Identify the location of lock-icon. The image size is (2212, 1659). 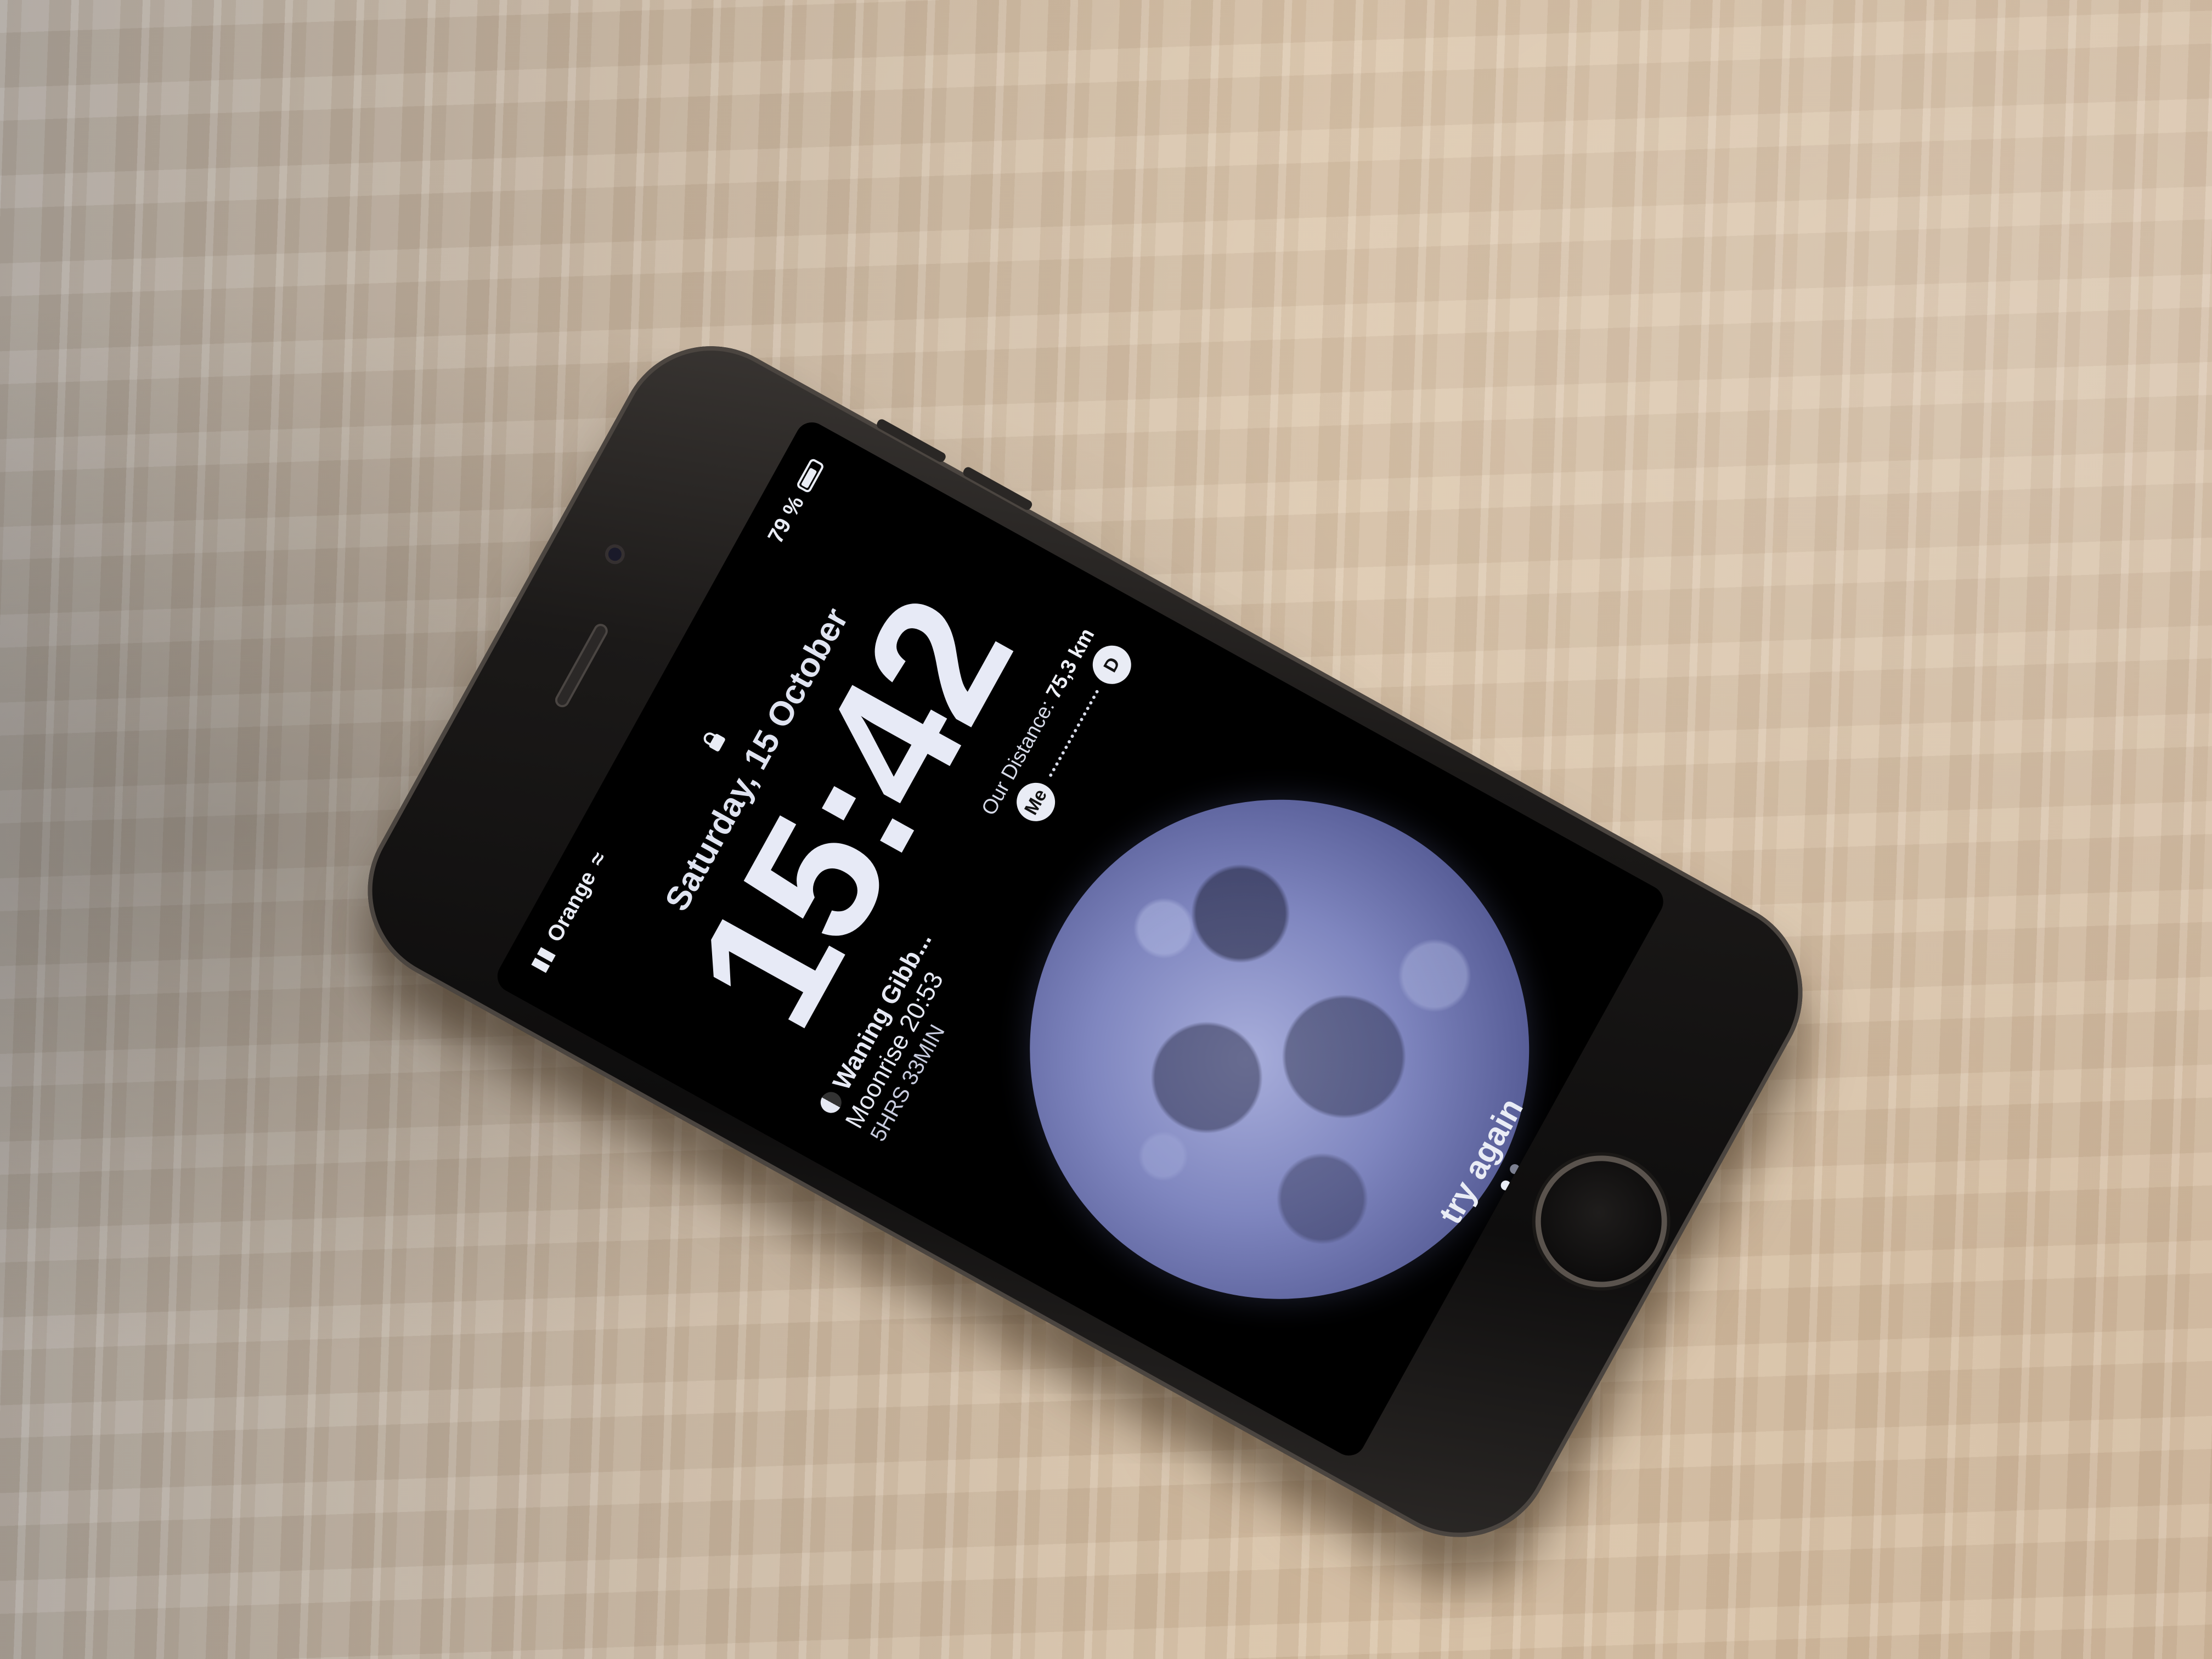
(714, 742).